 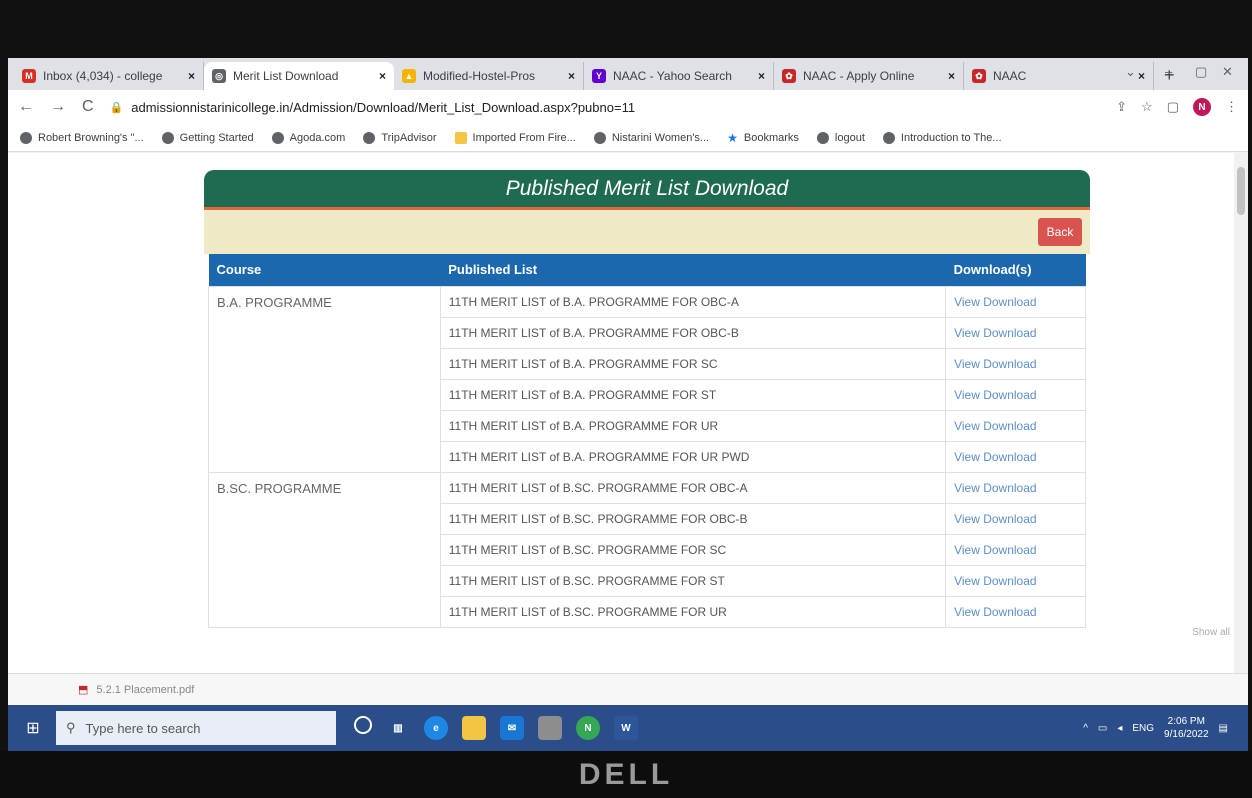 What do you see at coordinates (299, 76) in the screenshot?
I see `browser-tab: ◎ Merit List Download ×` at bounding box center [299, 76].